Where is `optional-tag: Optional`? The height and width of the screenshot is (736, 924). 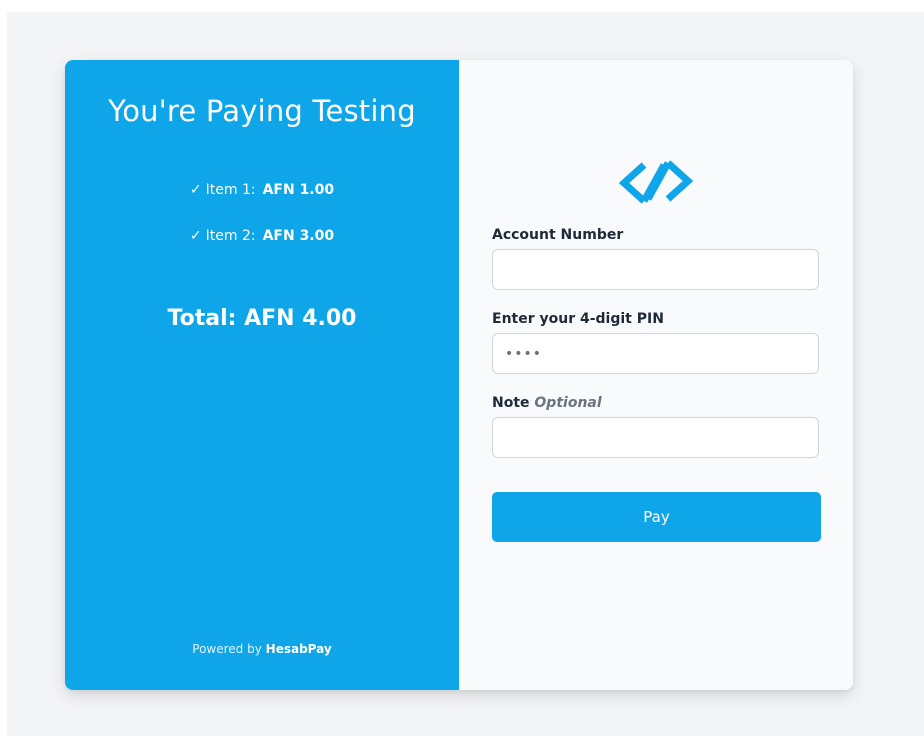 optional-tag: Optional is located at coordinates (568, 403).